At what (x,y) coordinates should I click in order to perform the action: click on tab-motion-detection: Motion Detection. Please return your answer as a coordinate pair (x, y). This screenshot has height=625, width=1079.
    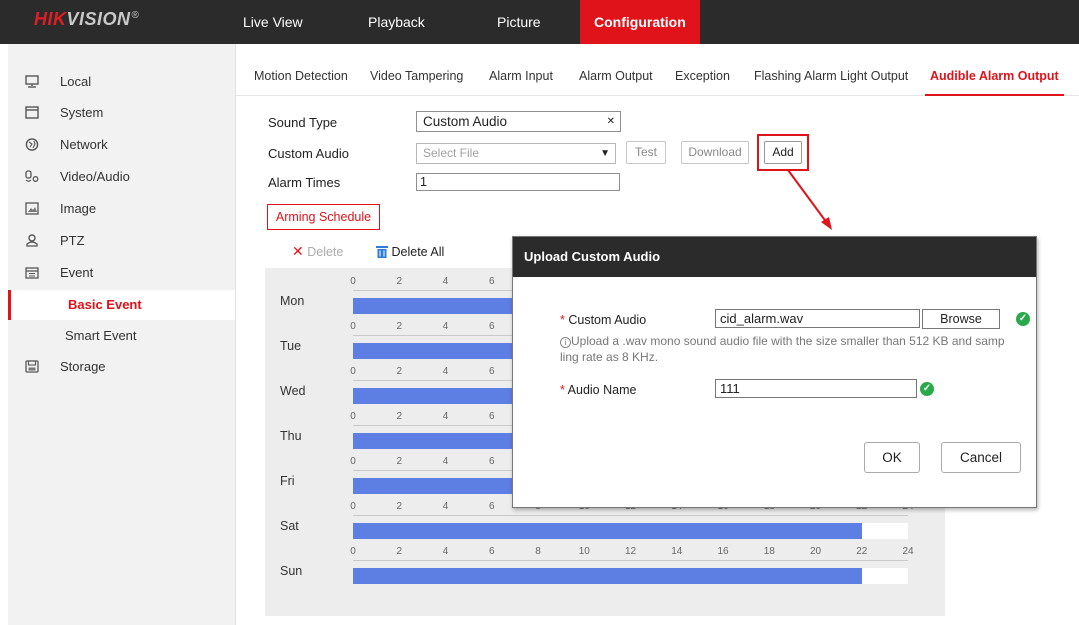
    Looking at the image, I should click on (301, 70).